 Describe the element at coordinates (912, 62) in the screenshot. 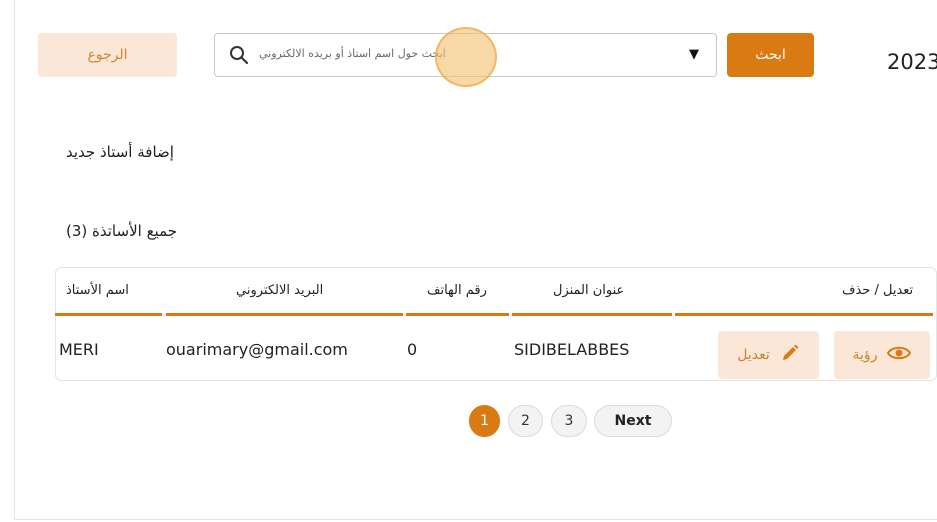

I see `year-label: 2023` at that location.